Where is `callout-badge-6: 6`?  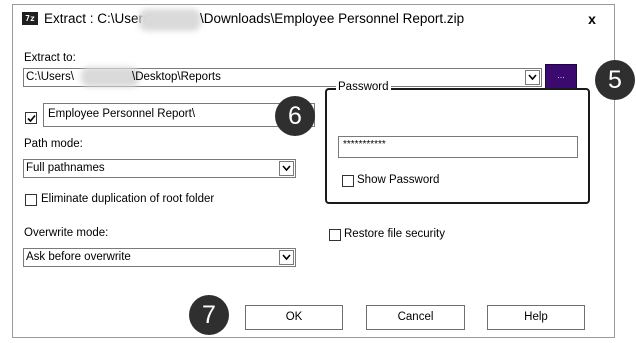
callout-badge-6: 6 is located at coordinates (295, 116).